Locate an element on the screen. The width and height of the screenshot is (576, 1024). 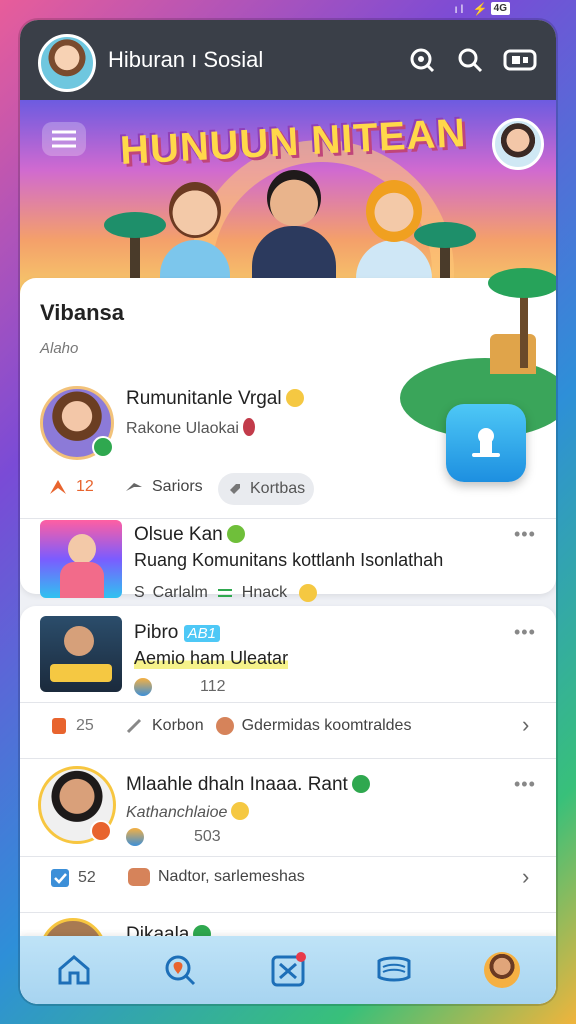
post-author: Mlaahle dhaln Inaaa. Rant is located at coordinates (237, 784).